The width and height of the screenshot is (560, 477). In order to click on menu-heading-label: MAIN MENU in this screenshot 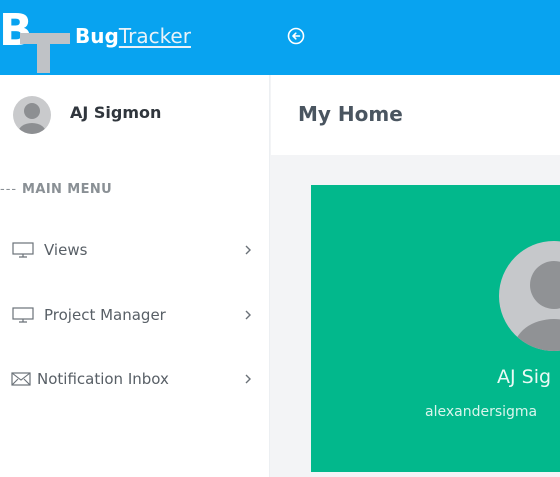, I will do `click(67, 189)`.